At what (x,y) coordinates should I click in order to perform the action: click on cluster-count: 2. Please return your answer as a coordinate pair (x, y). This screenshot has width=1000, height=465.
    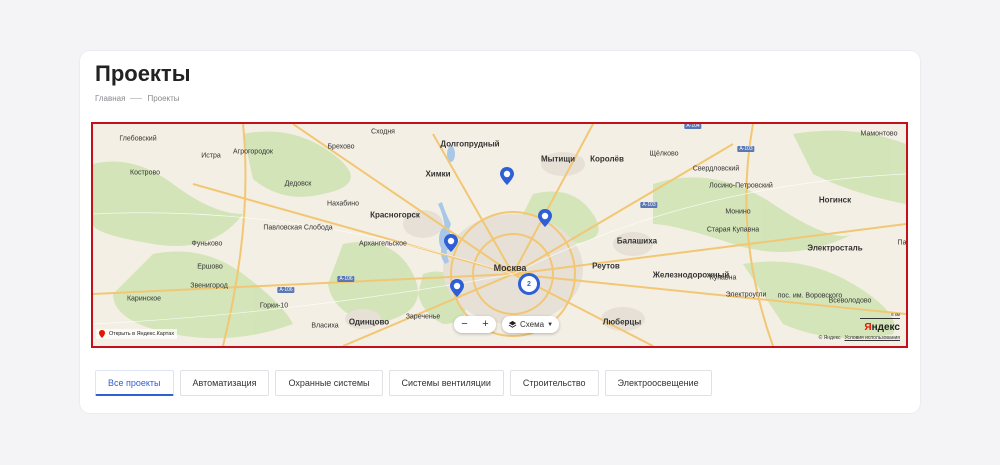
    Looking at the image, I should click on (529, 284).